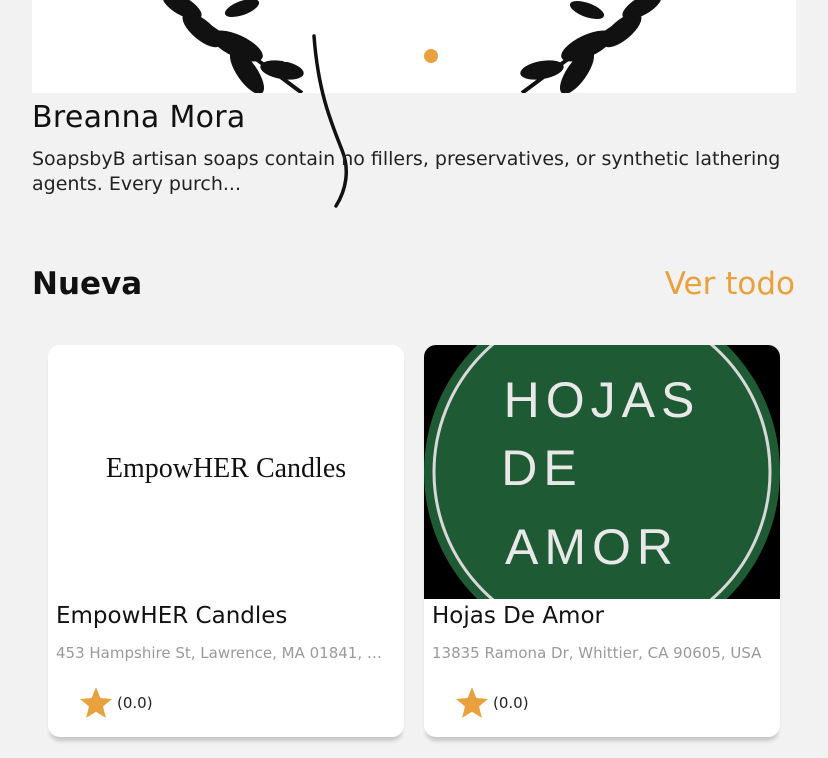  Describe the element at coordinates (414, 56) in the screenshot. I see `carousel-indicator` at that location.